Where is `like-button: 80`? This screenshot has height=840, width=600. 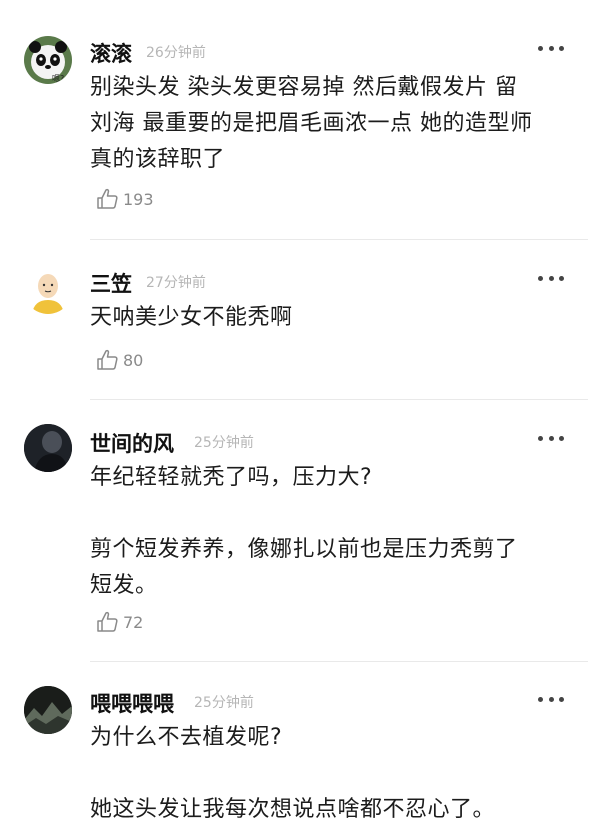
like-button: 80 is located at coordinates (119, 360).